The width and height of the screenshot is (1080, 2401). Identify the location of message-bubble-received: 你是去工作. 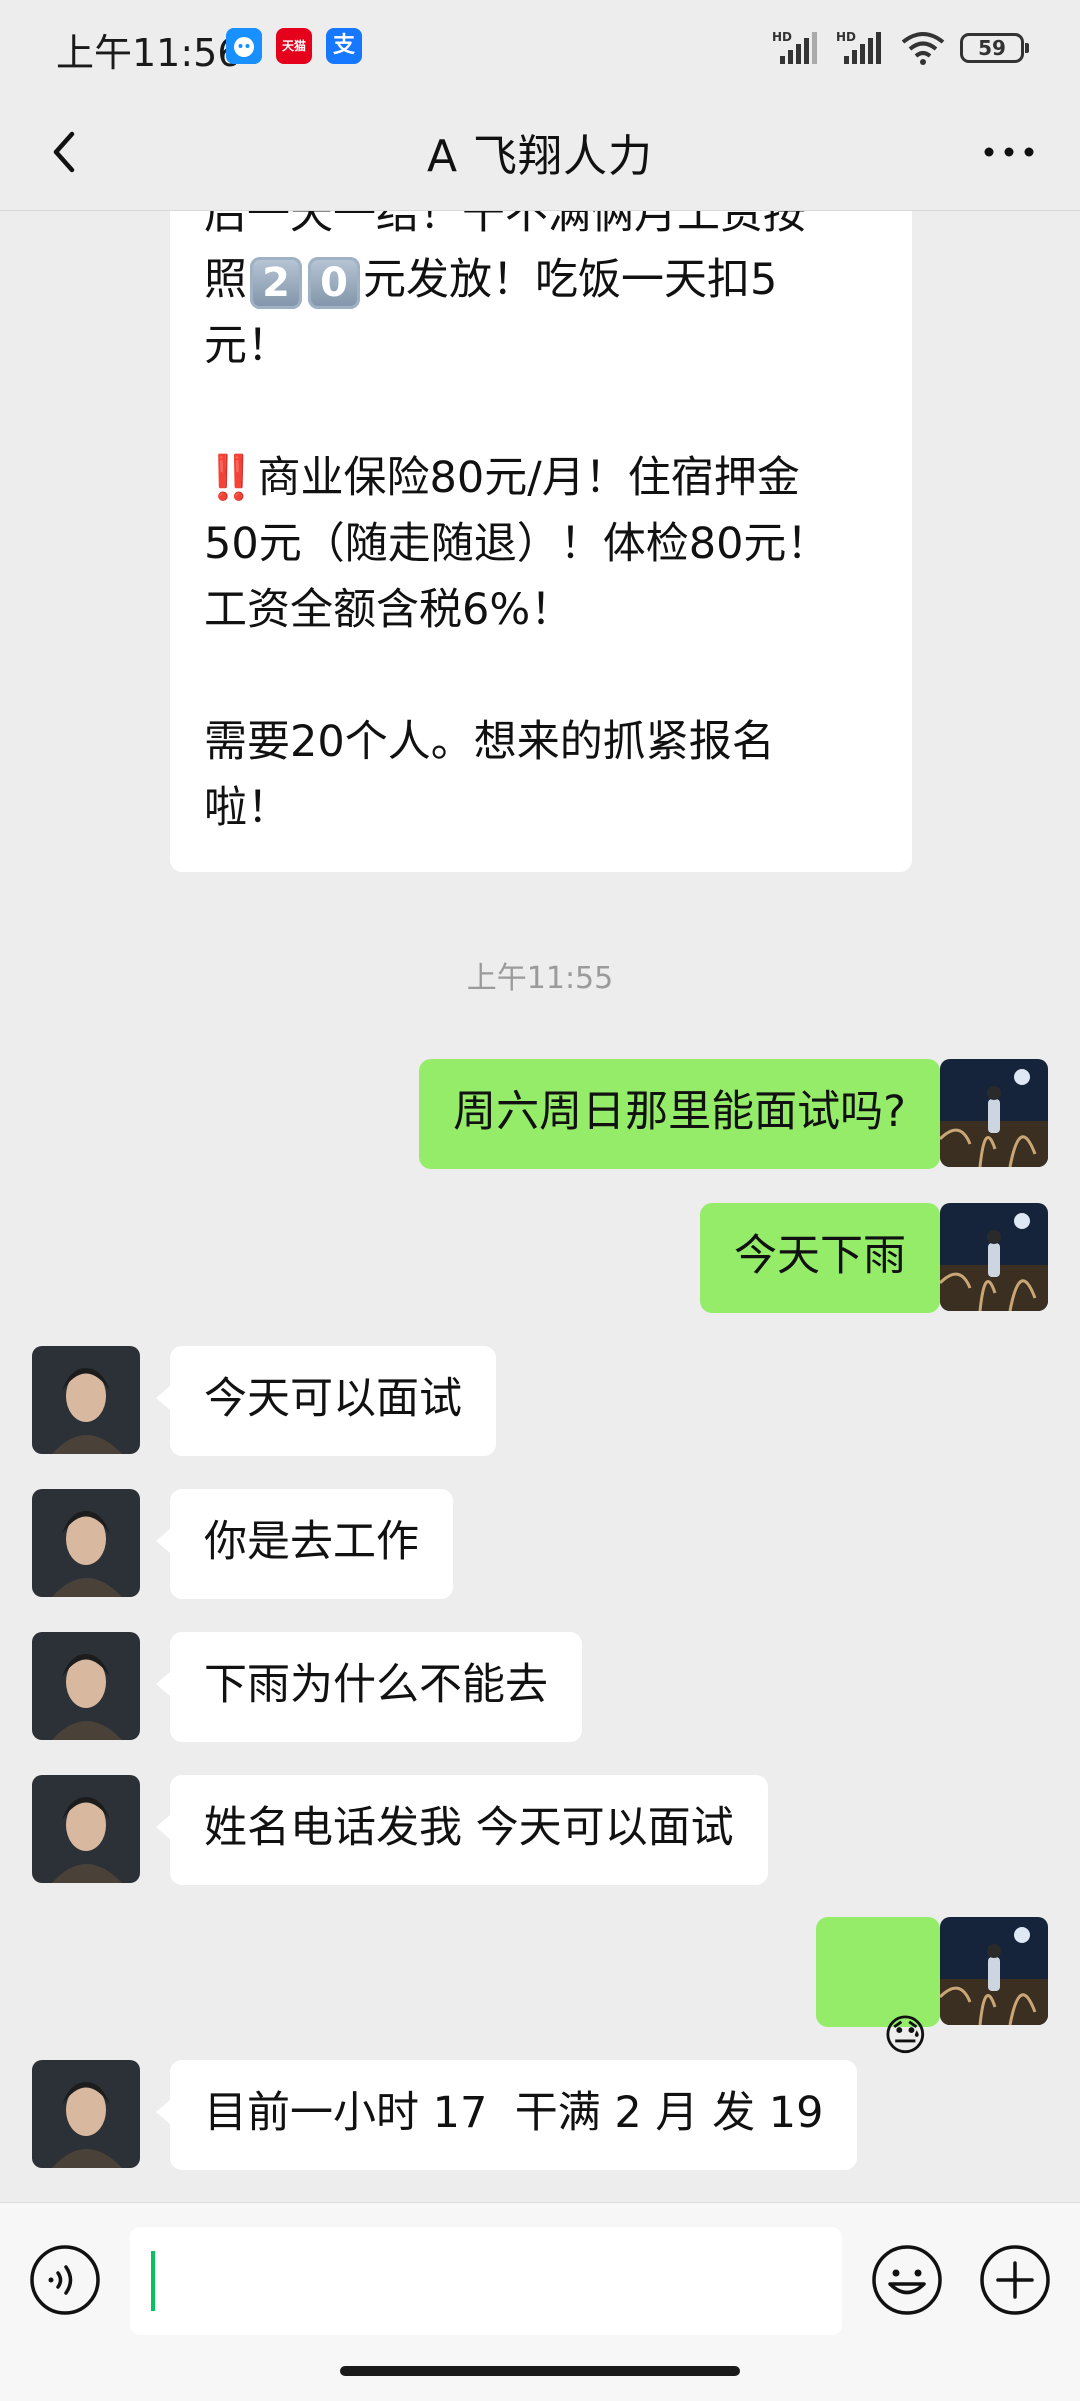
(304, 1544).